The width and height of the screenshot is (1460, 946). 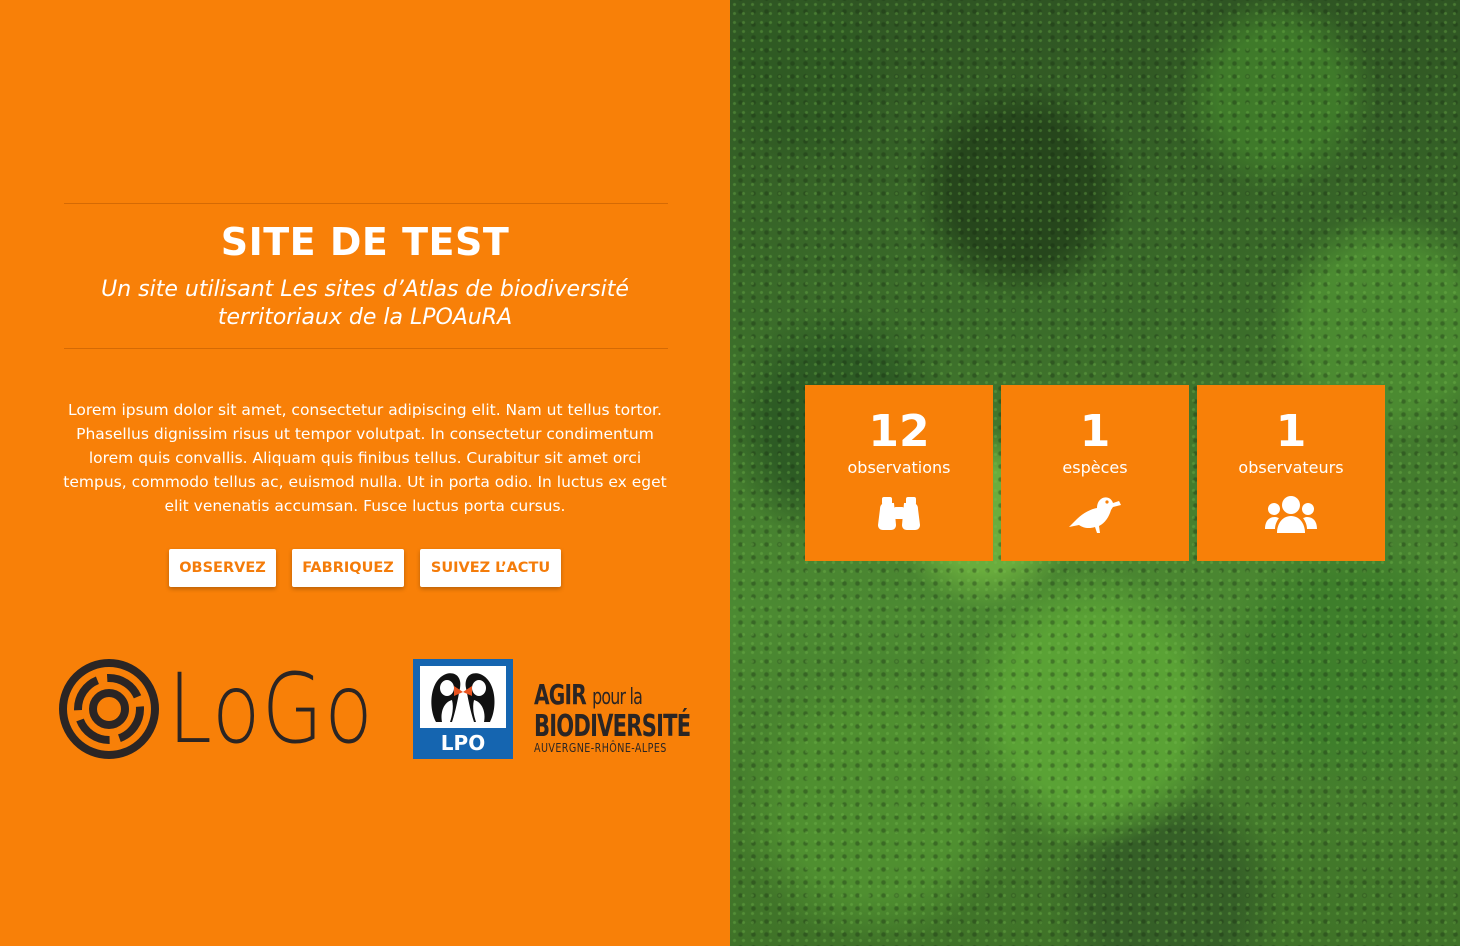 I want to click on partner-logo-generic: LoGo, so click(x=221, y=709).